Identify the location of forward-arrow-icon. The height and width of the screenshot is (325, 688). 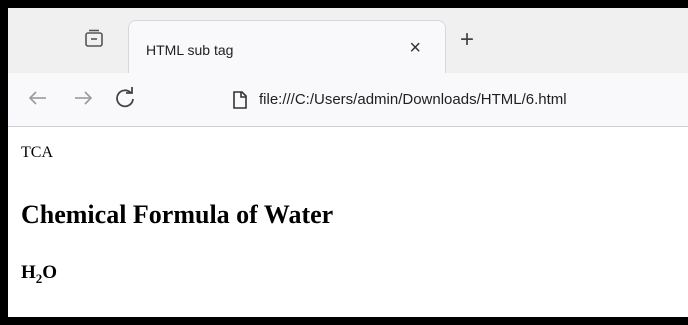
(83, 98).